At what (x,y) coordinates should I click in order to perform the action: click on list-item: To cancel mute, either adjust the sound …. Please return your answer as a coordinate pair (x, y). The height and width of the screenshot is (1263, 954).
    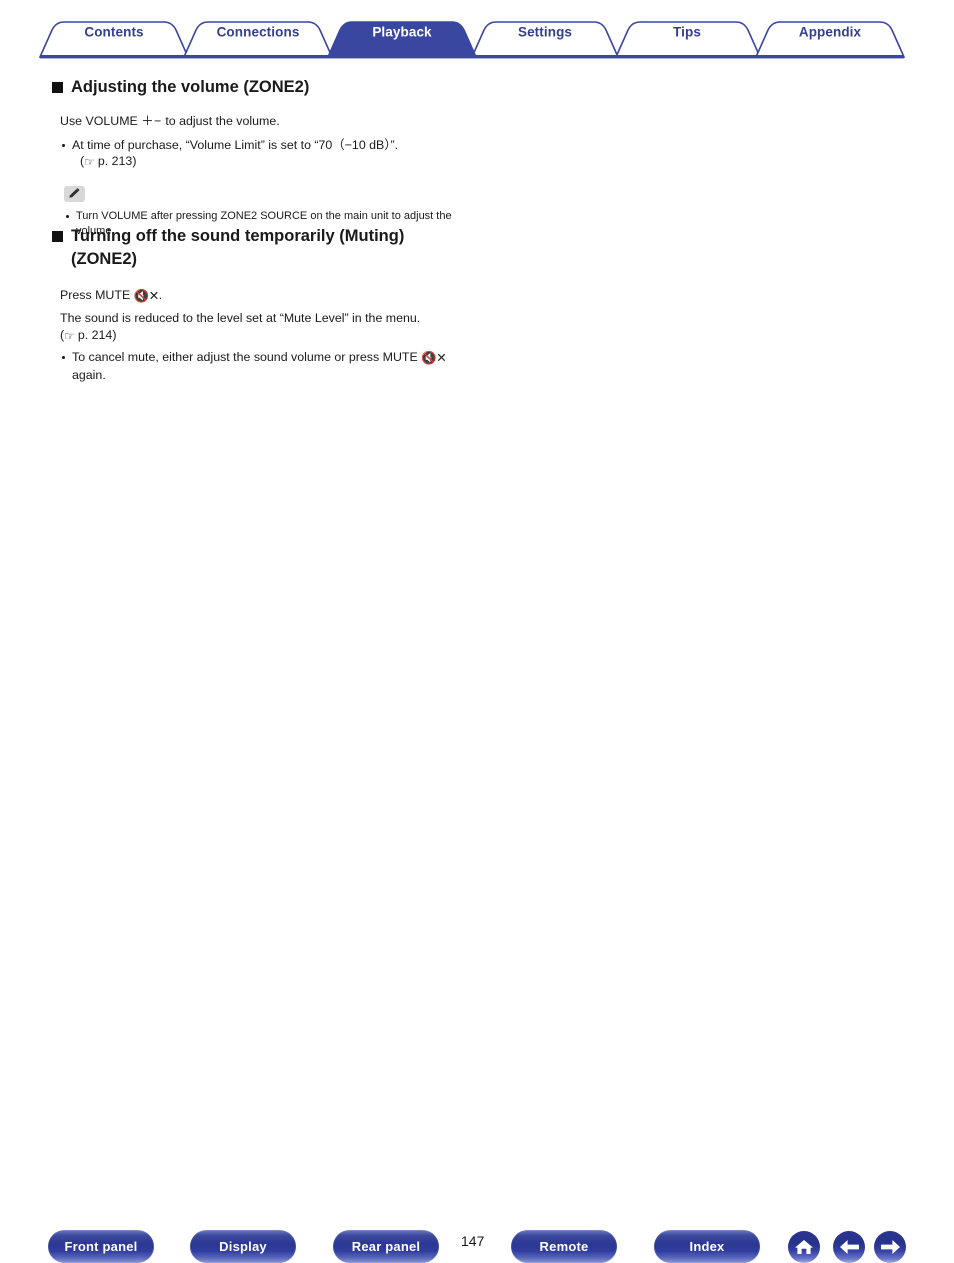
    Looking at the image, I should click on (316, 366).